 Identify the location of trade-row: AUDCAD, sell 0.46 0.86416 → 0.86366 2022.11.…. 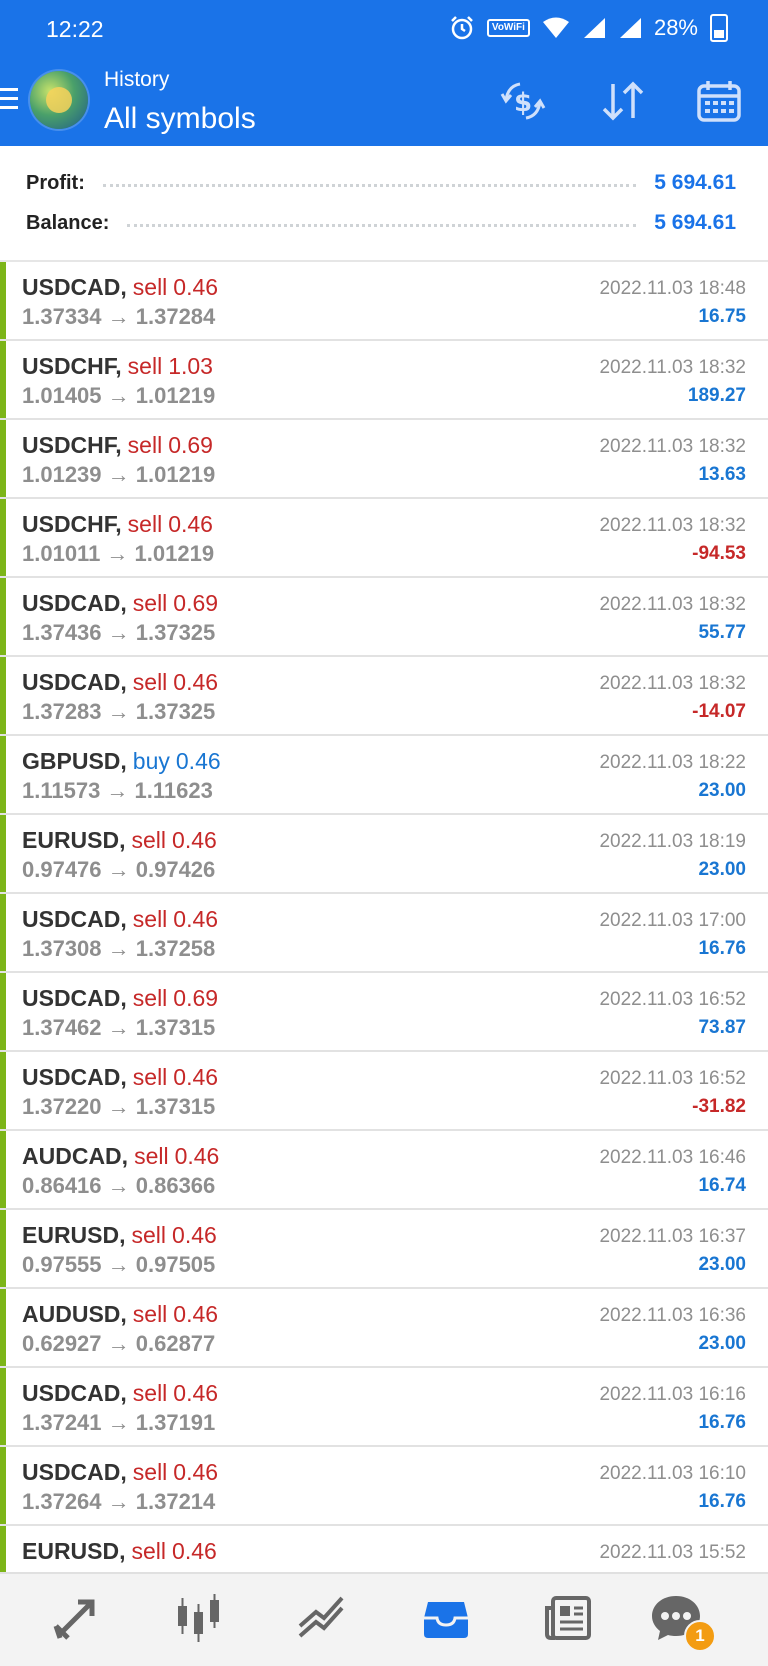
(384, 1170).